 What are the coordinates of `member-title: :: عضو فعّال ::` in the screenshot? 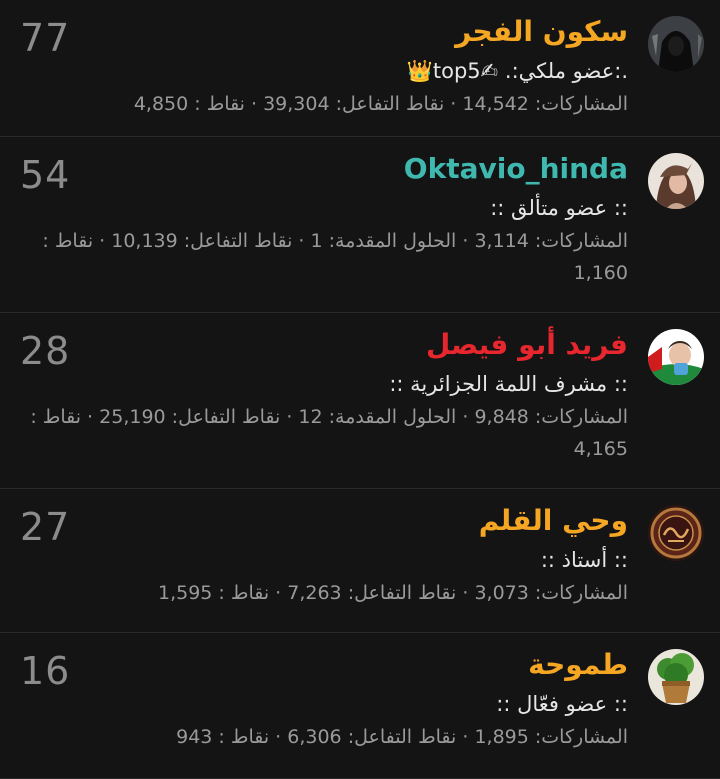 It's located at (562, 704).